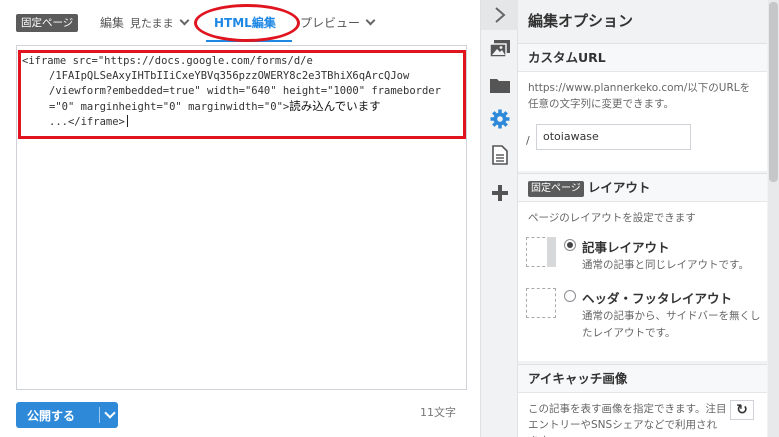  I want to click on layout-option-header-footer: ヘッダ・フッタレイアウト 通常の記事から、サイドバーを無くしたレイアウトです。, so click(643, 318).